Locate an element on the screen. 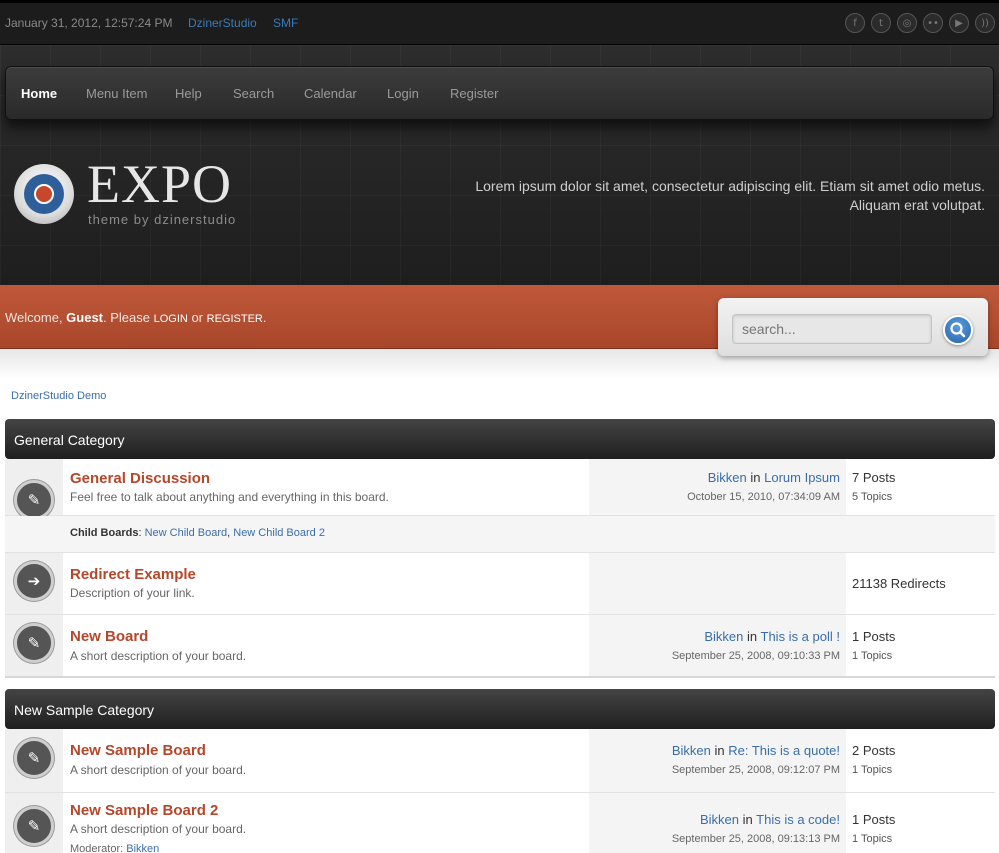 Image resolution: width=999 pixels, height=853 pixels. nav-help: Help is located at coordinates (188, 93).